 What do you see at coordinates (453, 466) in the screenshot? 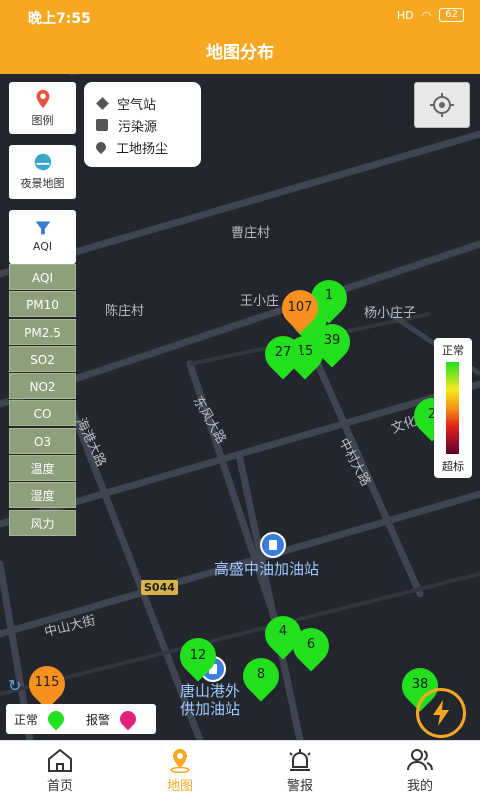
I see `scale-bottom-label: 超标` at bounding box center [453, 466].